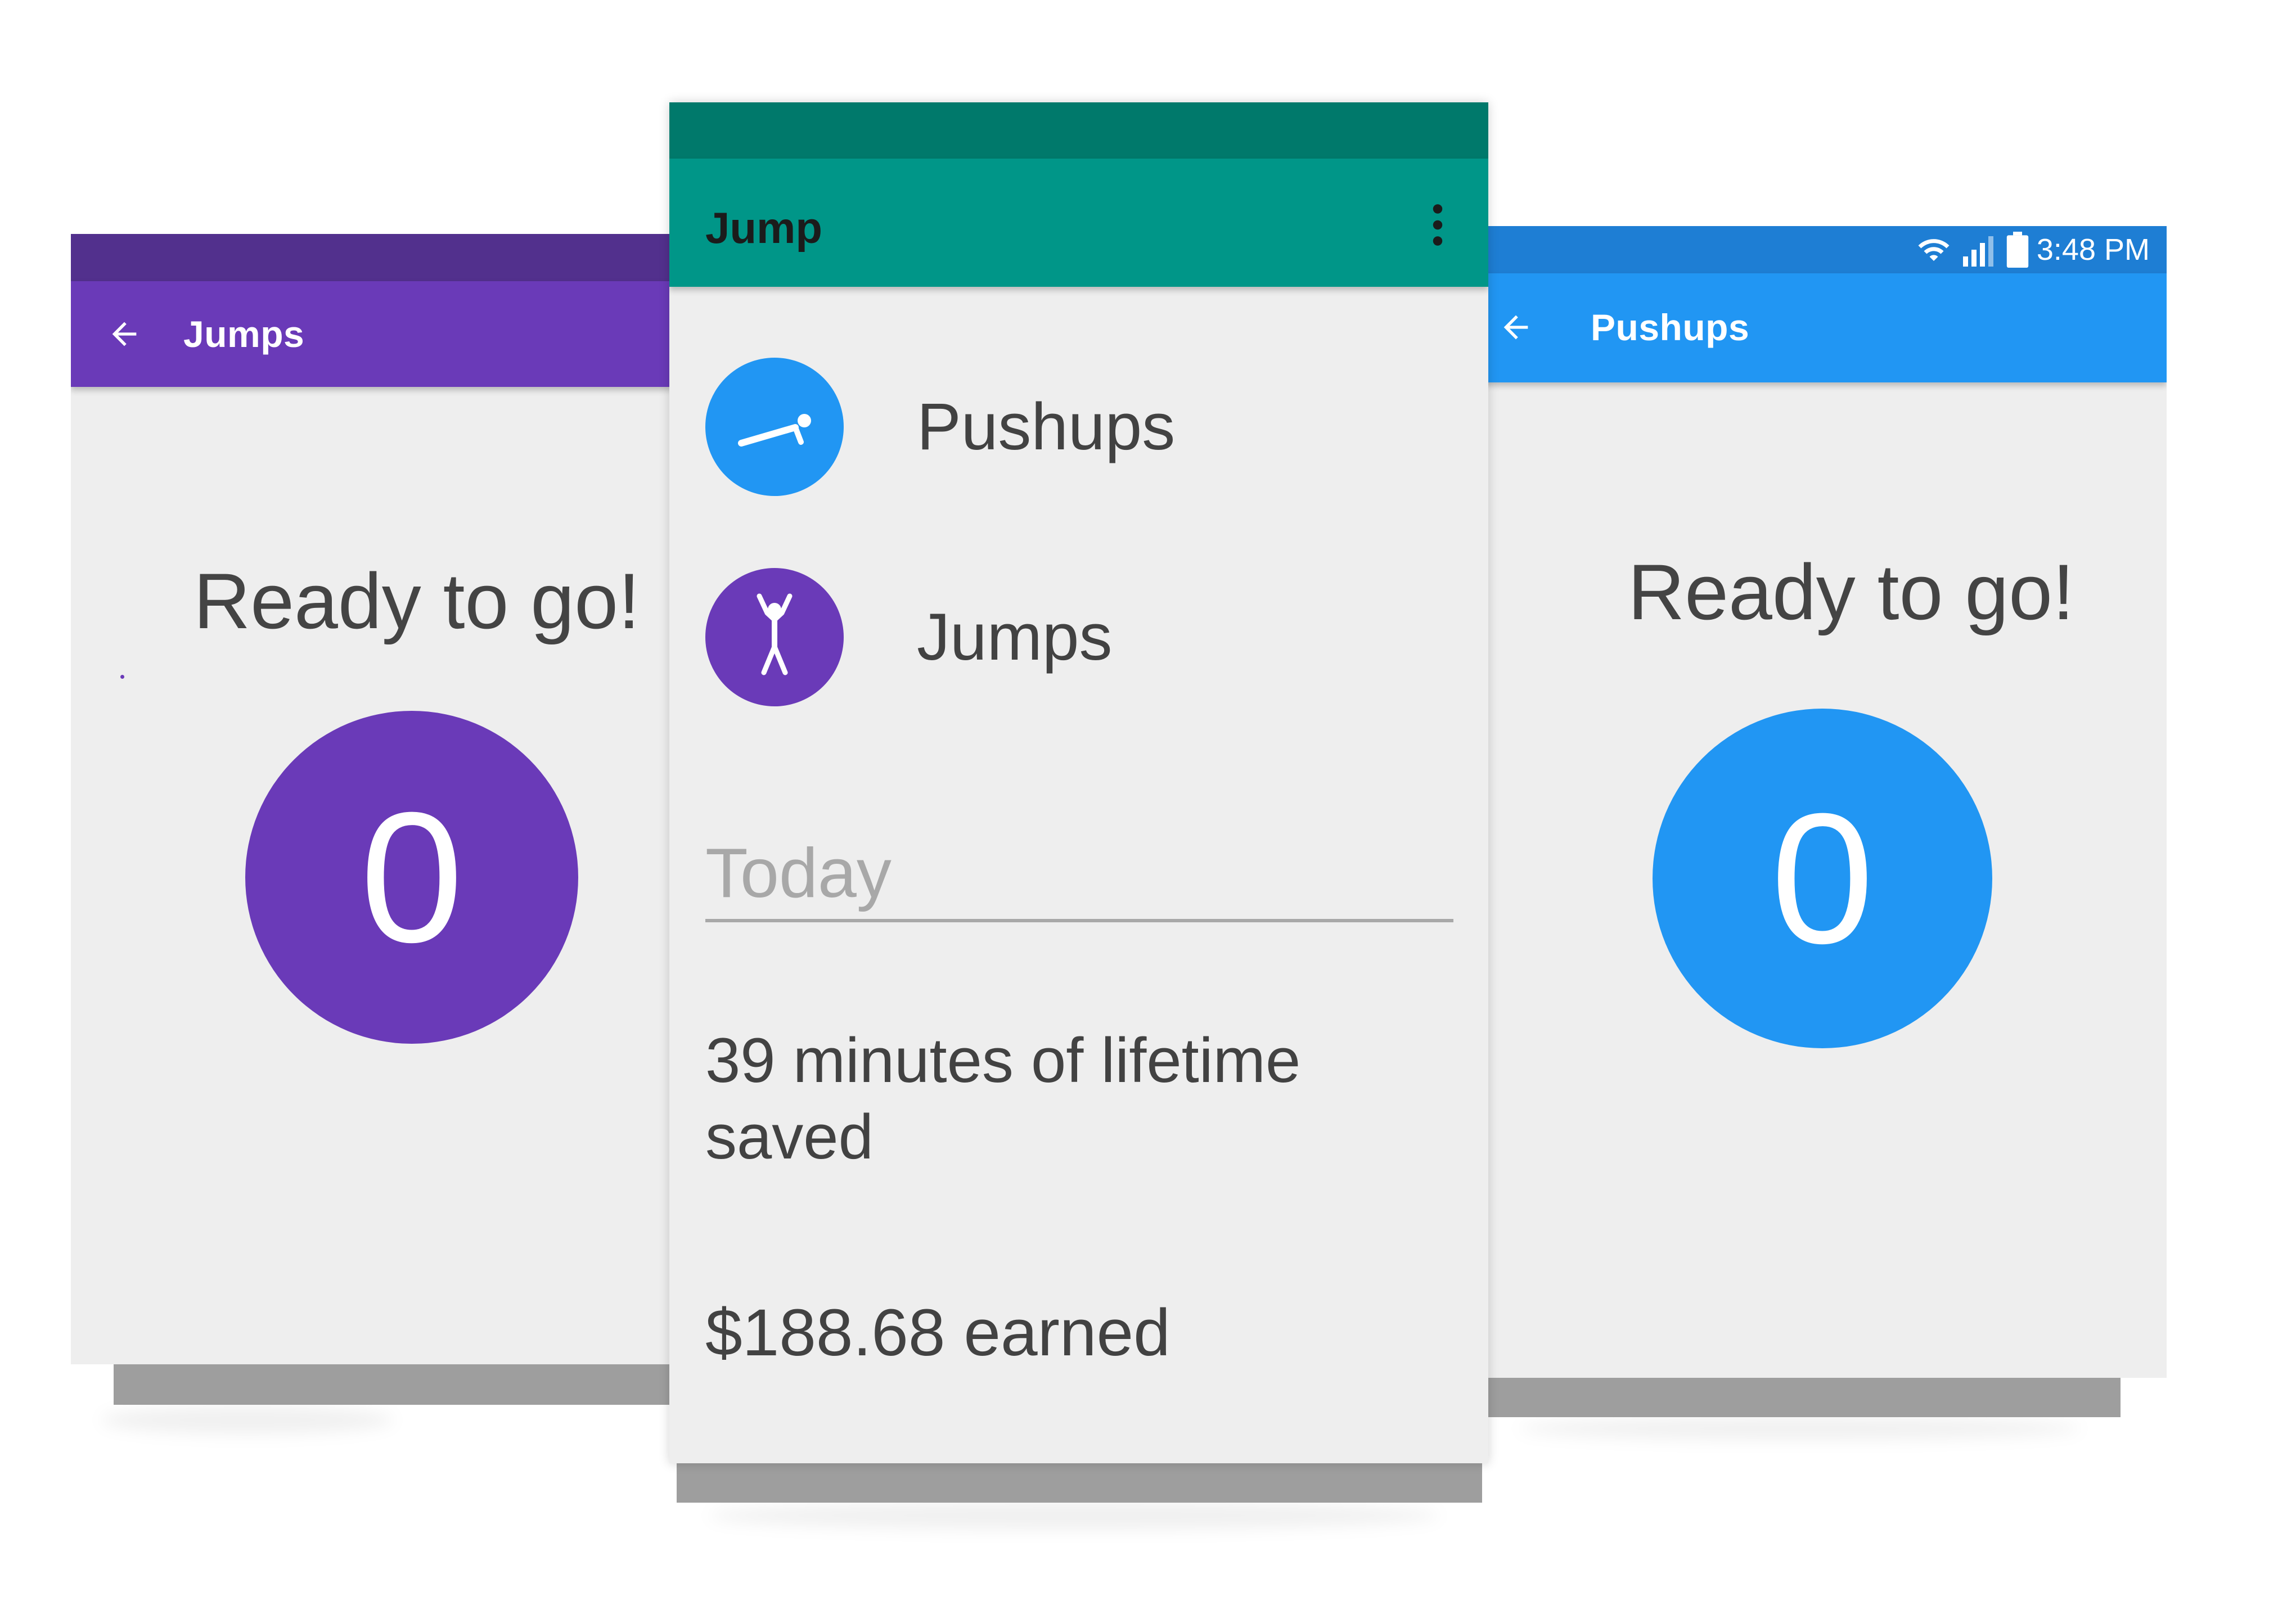  What do you see at coordinates (1791, 1394) in the screenshot?
I see `right-screen-shadow` at bounding box center [1791, 1394].